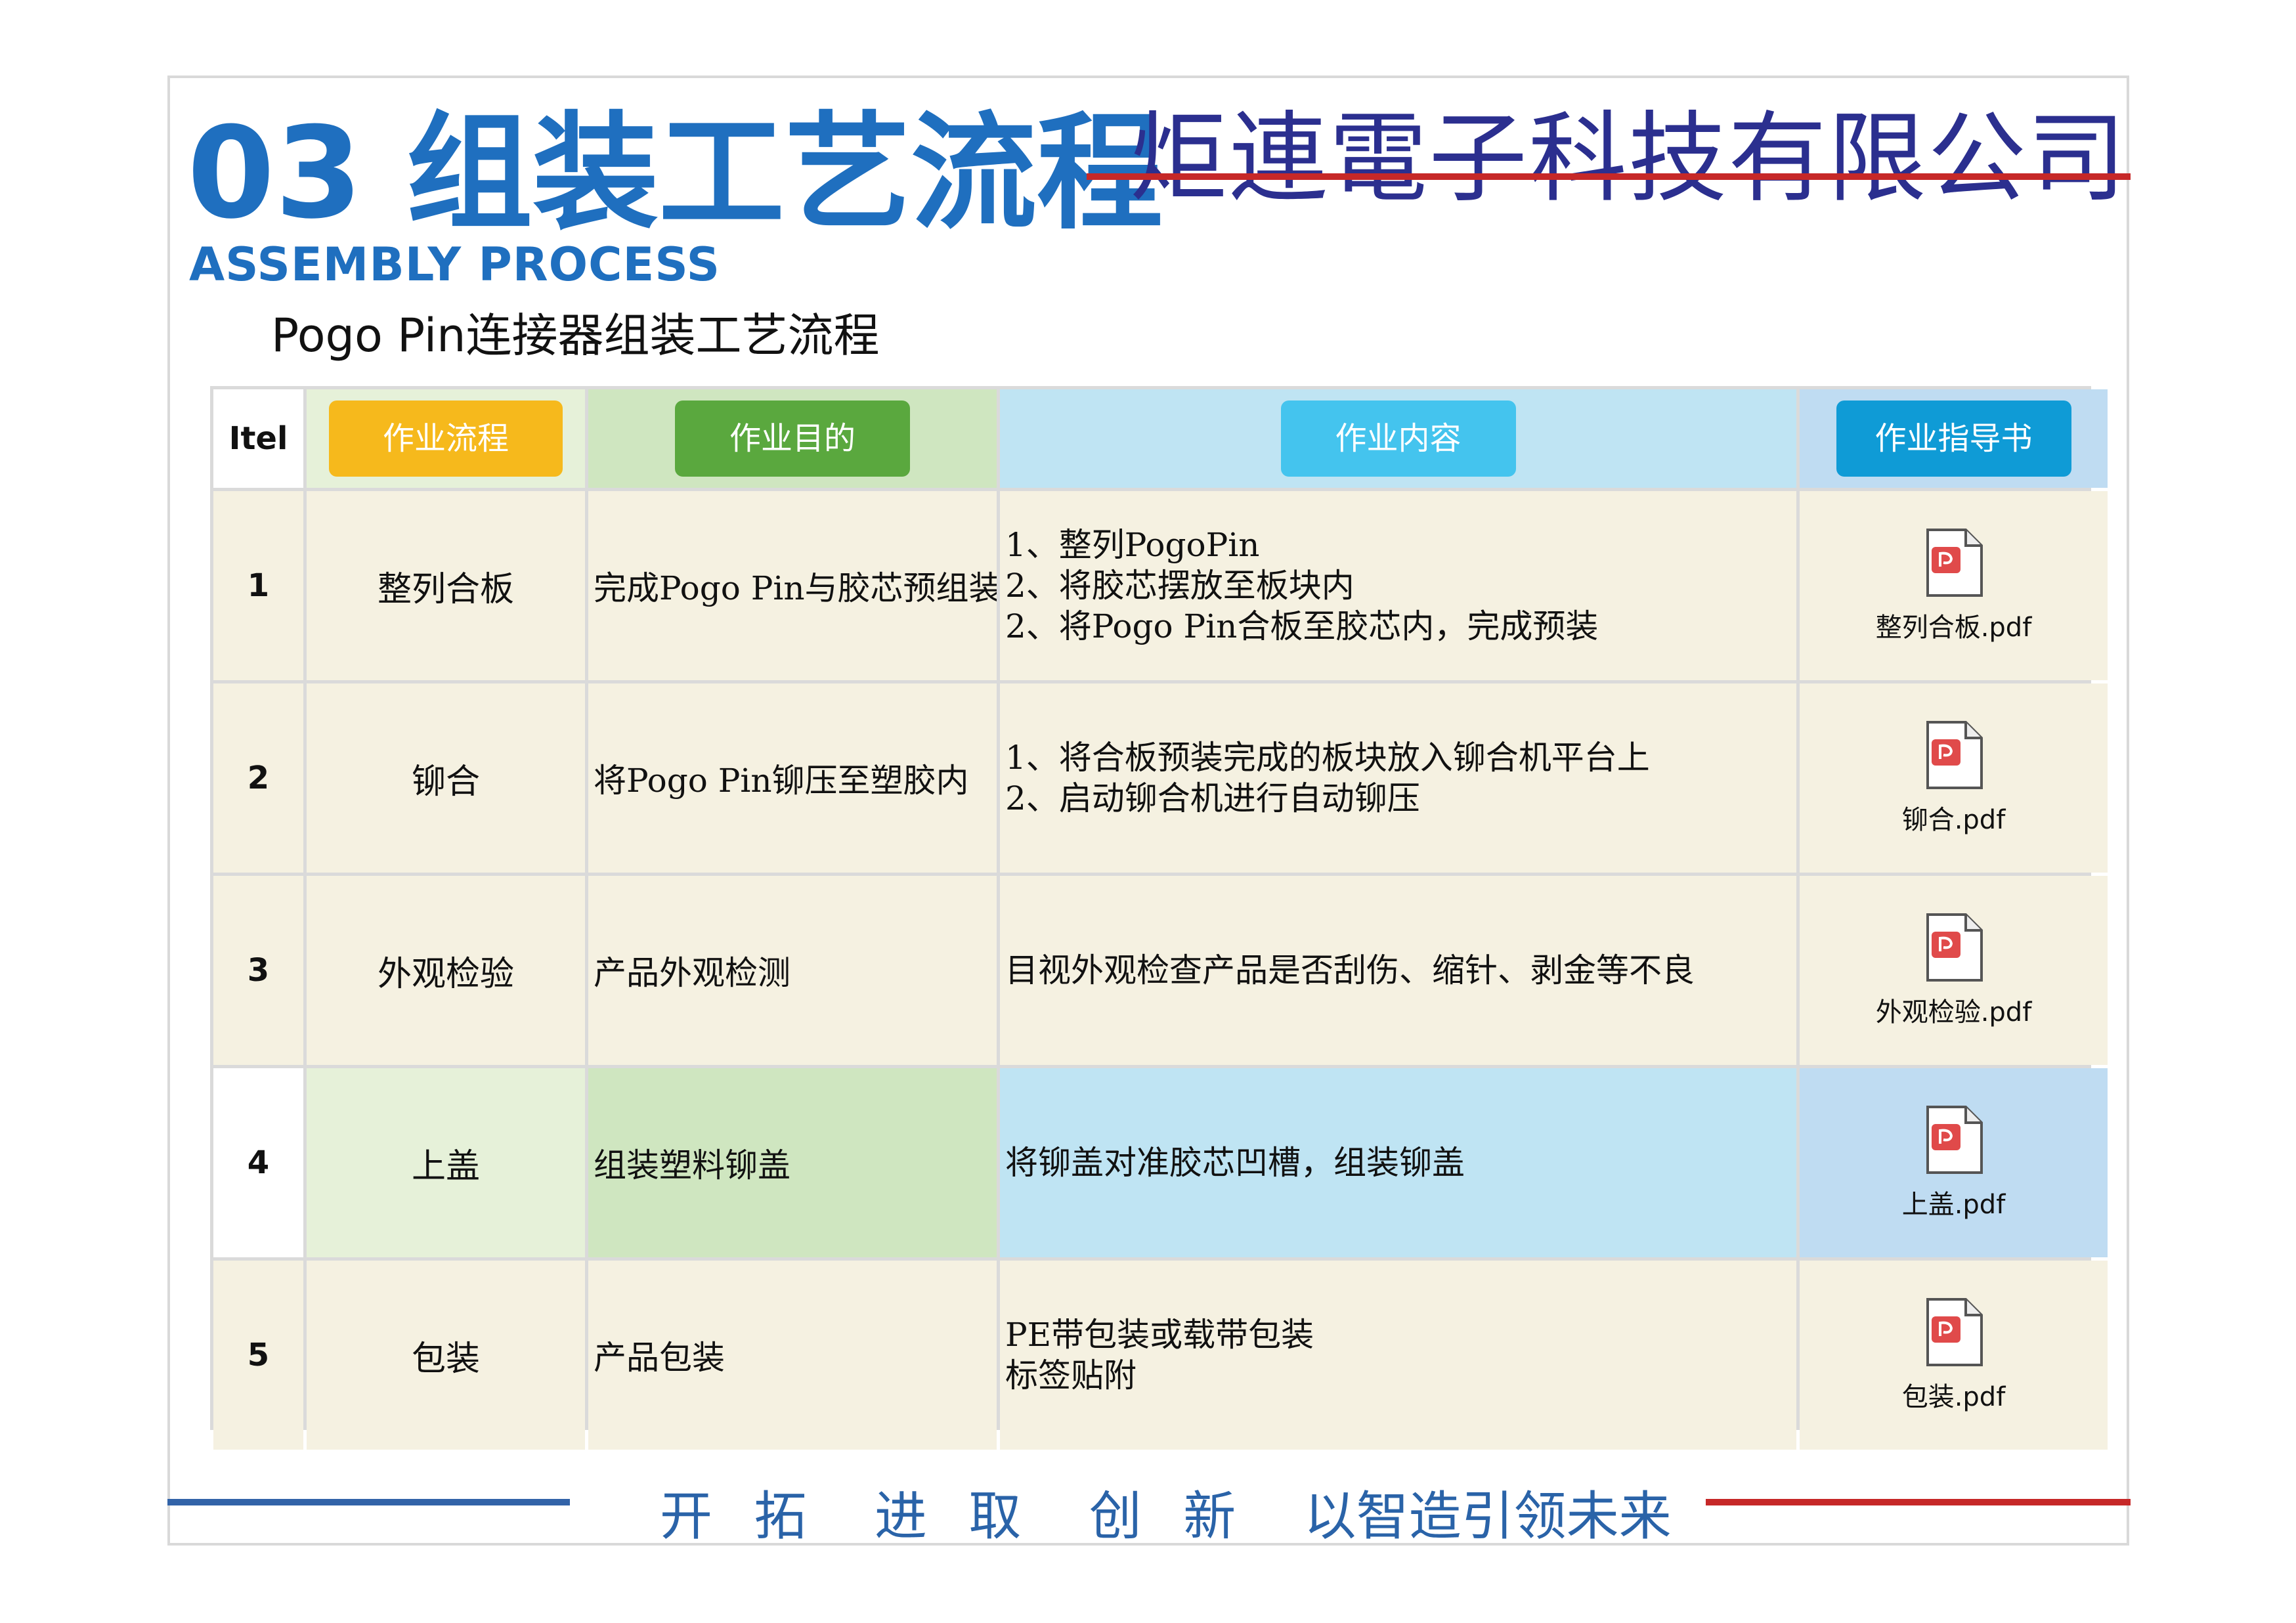 The height and width of the screenshot is (1623, 2296). Describe the element at coordinates (1235, 1163) in the screenshot. I see `row-4-content-line: 将铆盖对准胶芯凹槽，组装铆盖` at that location.